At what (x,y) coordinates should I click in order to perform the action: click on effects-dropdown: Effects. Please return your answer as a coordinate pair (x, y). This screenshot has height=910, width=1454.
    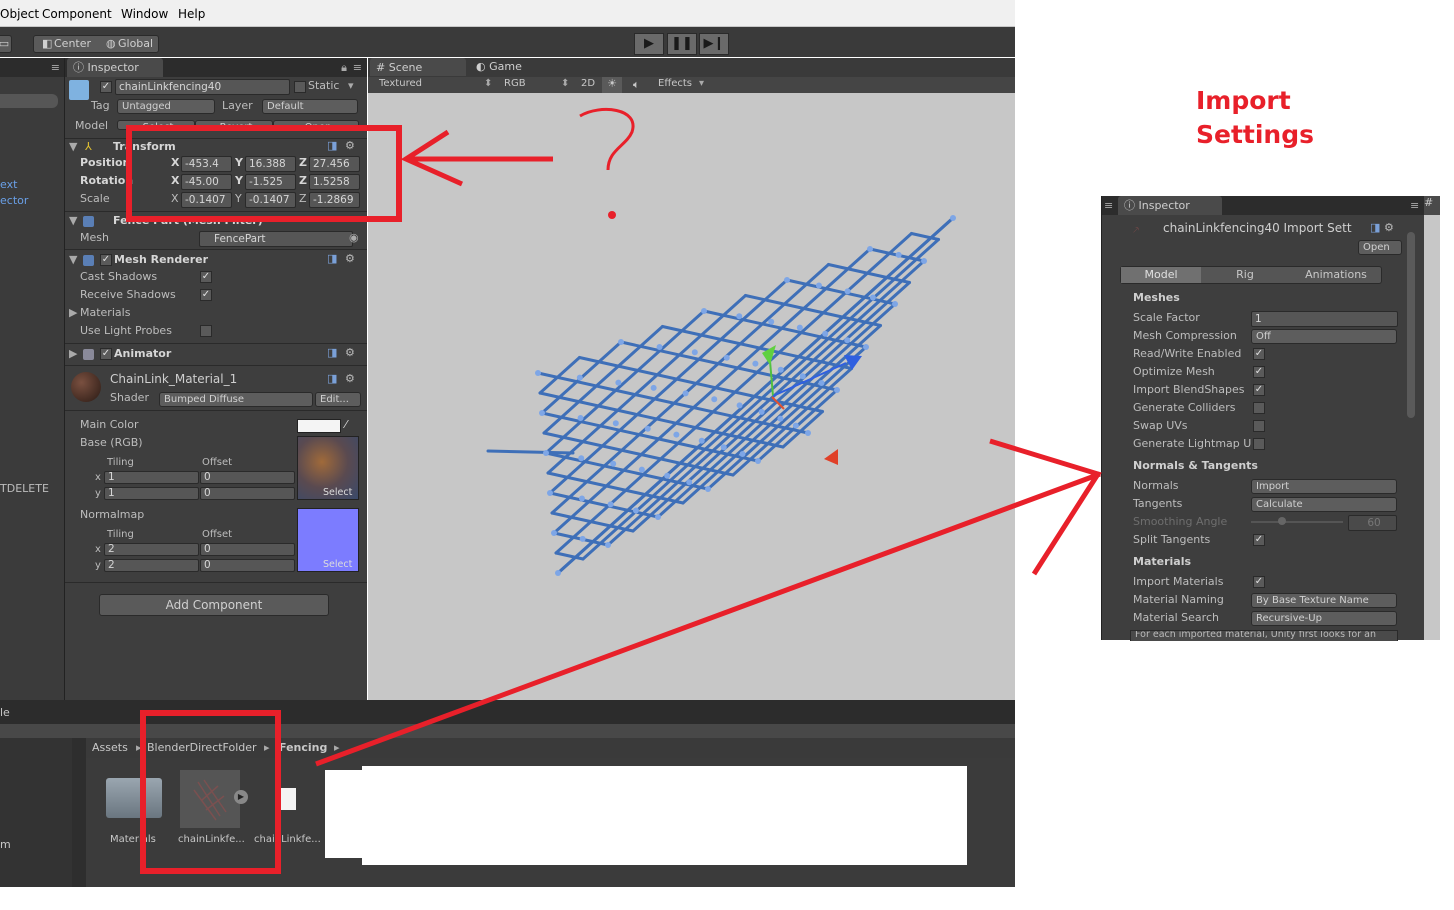
    Looking at the image, I should click on (675, 83).